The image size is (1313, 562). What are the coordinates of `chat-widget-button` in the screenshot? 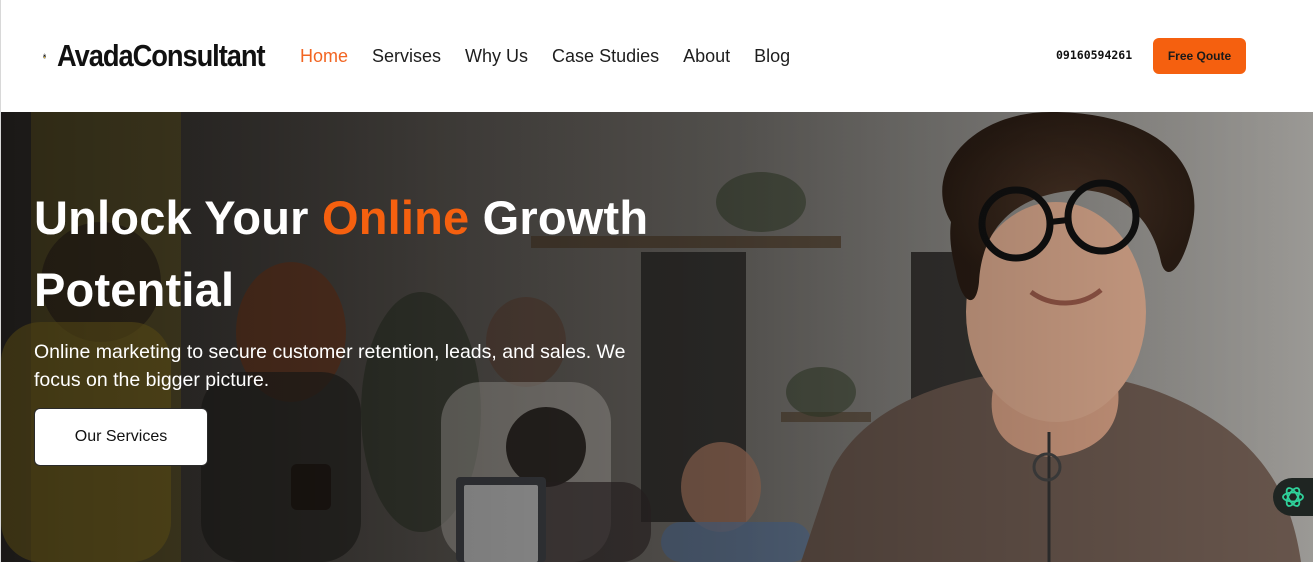 It's located at (1293, 497).